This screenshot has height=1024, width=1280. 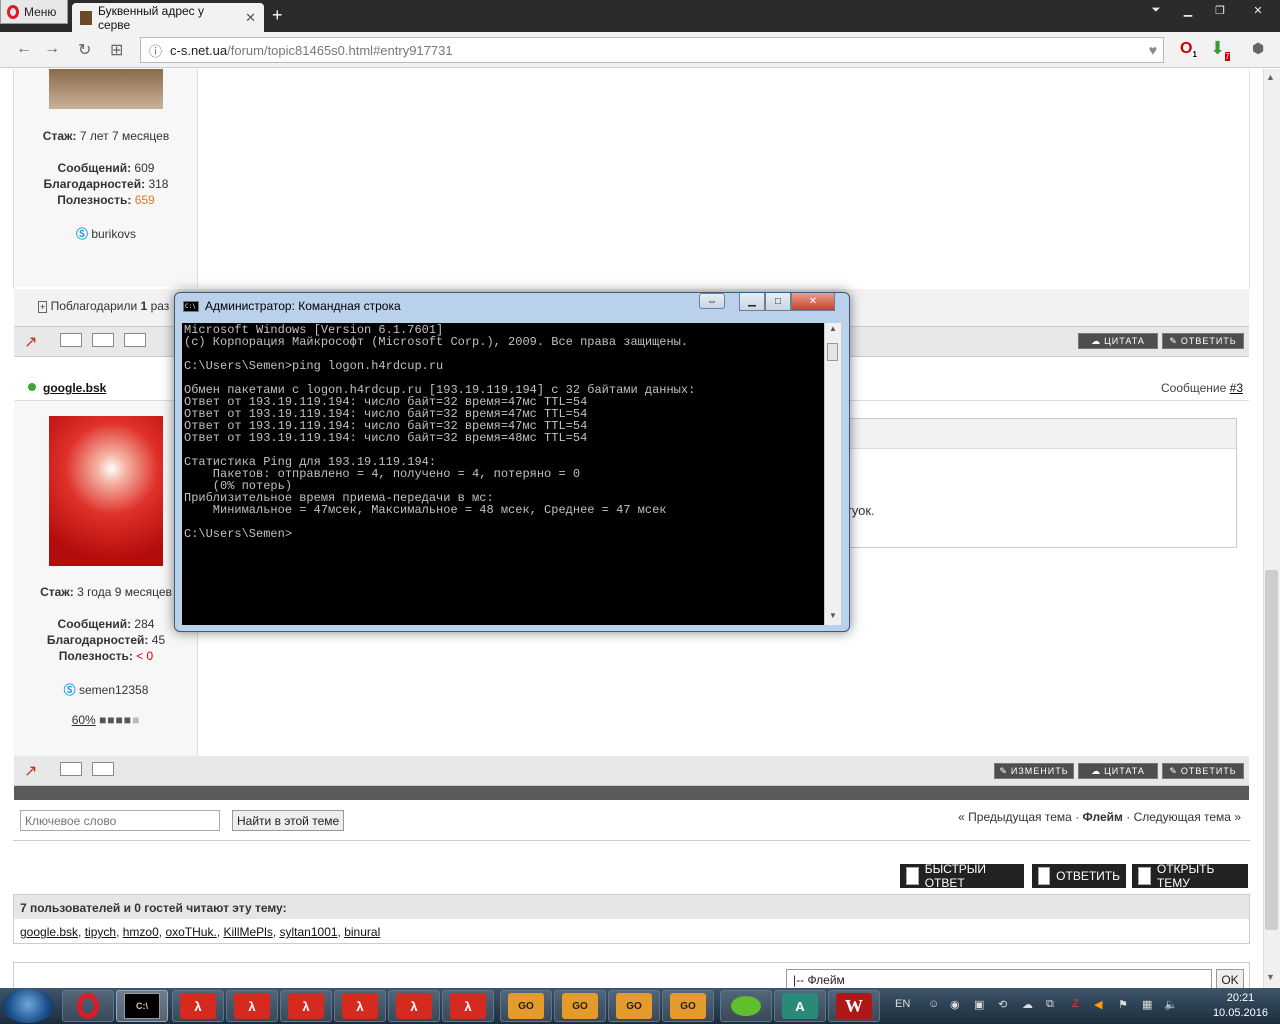 I want to click on tray-network-icon: ▦, so click(x=1147, y=1004).